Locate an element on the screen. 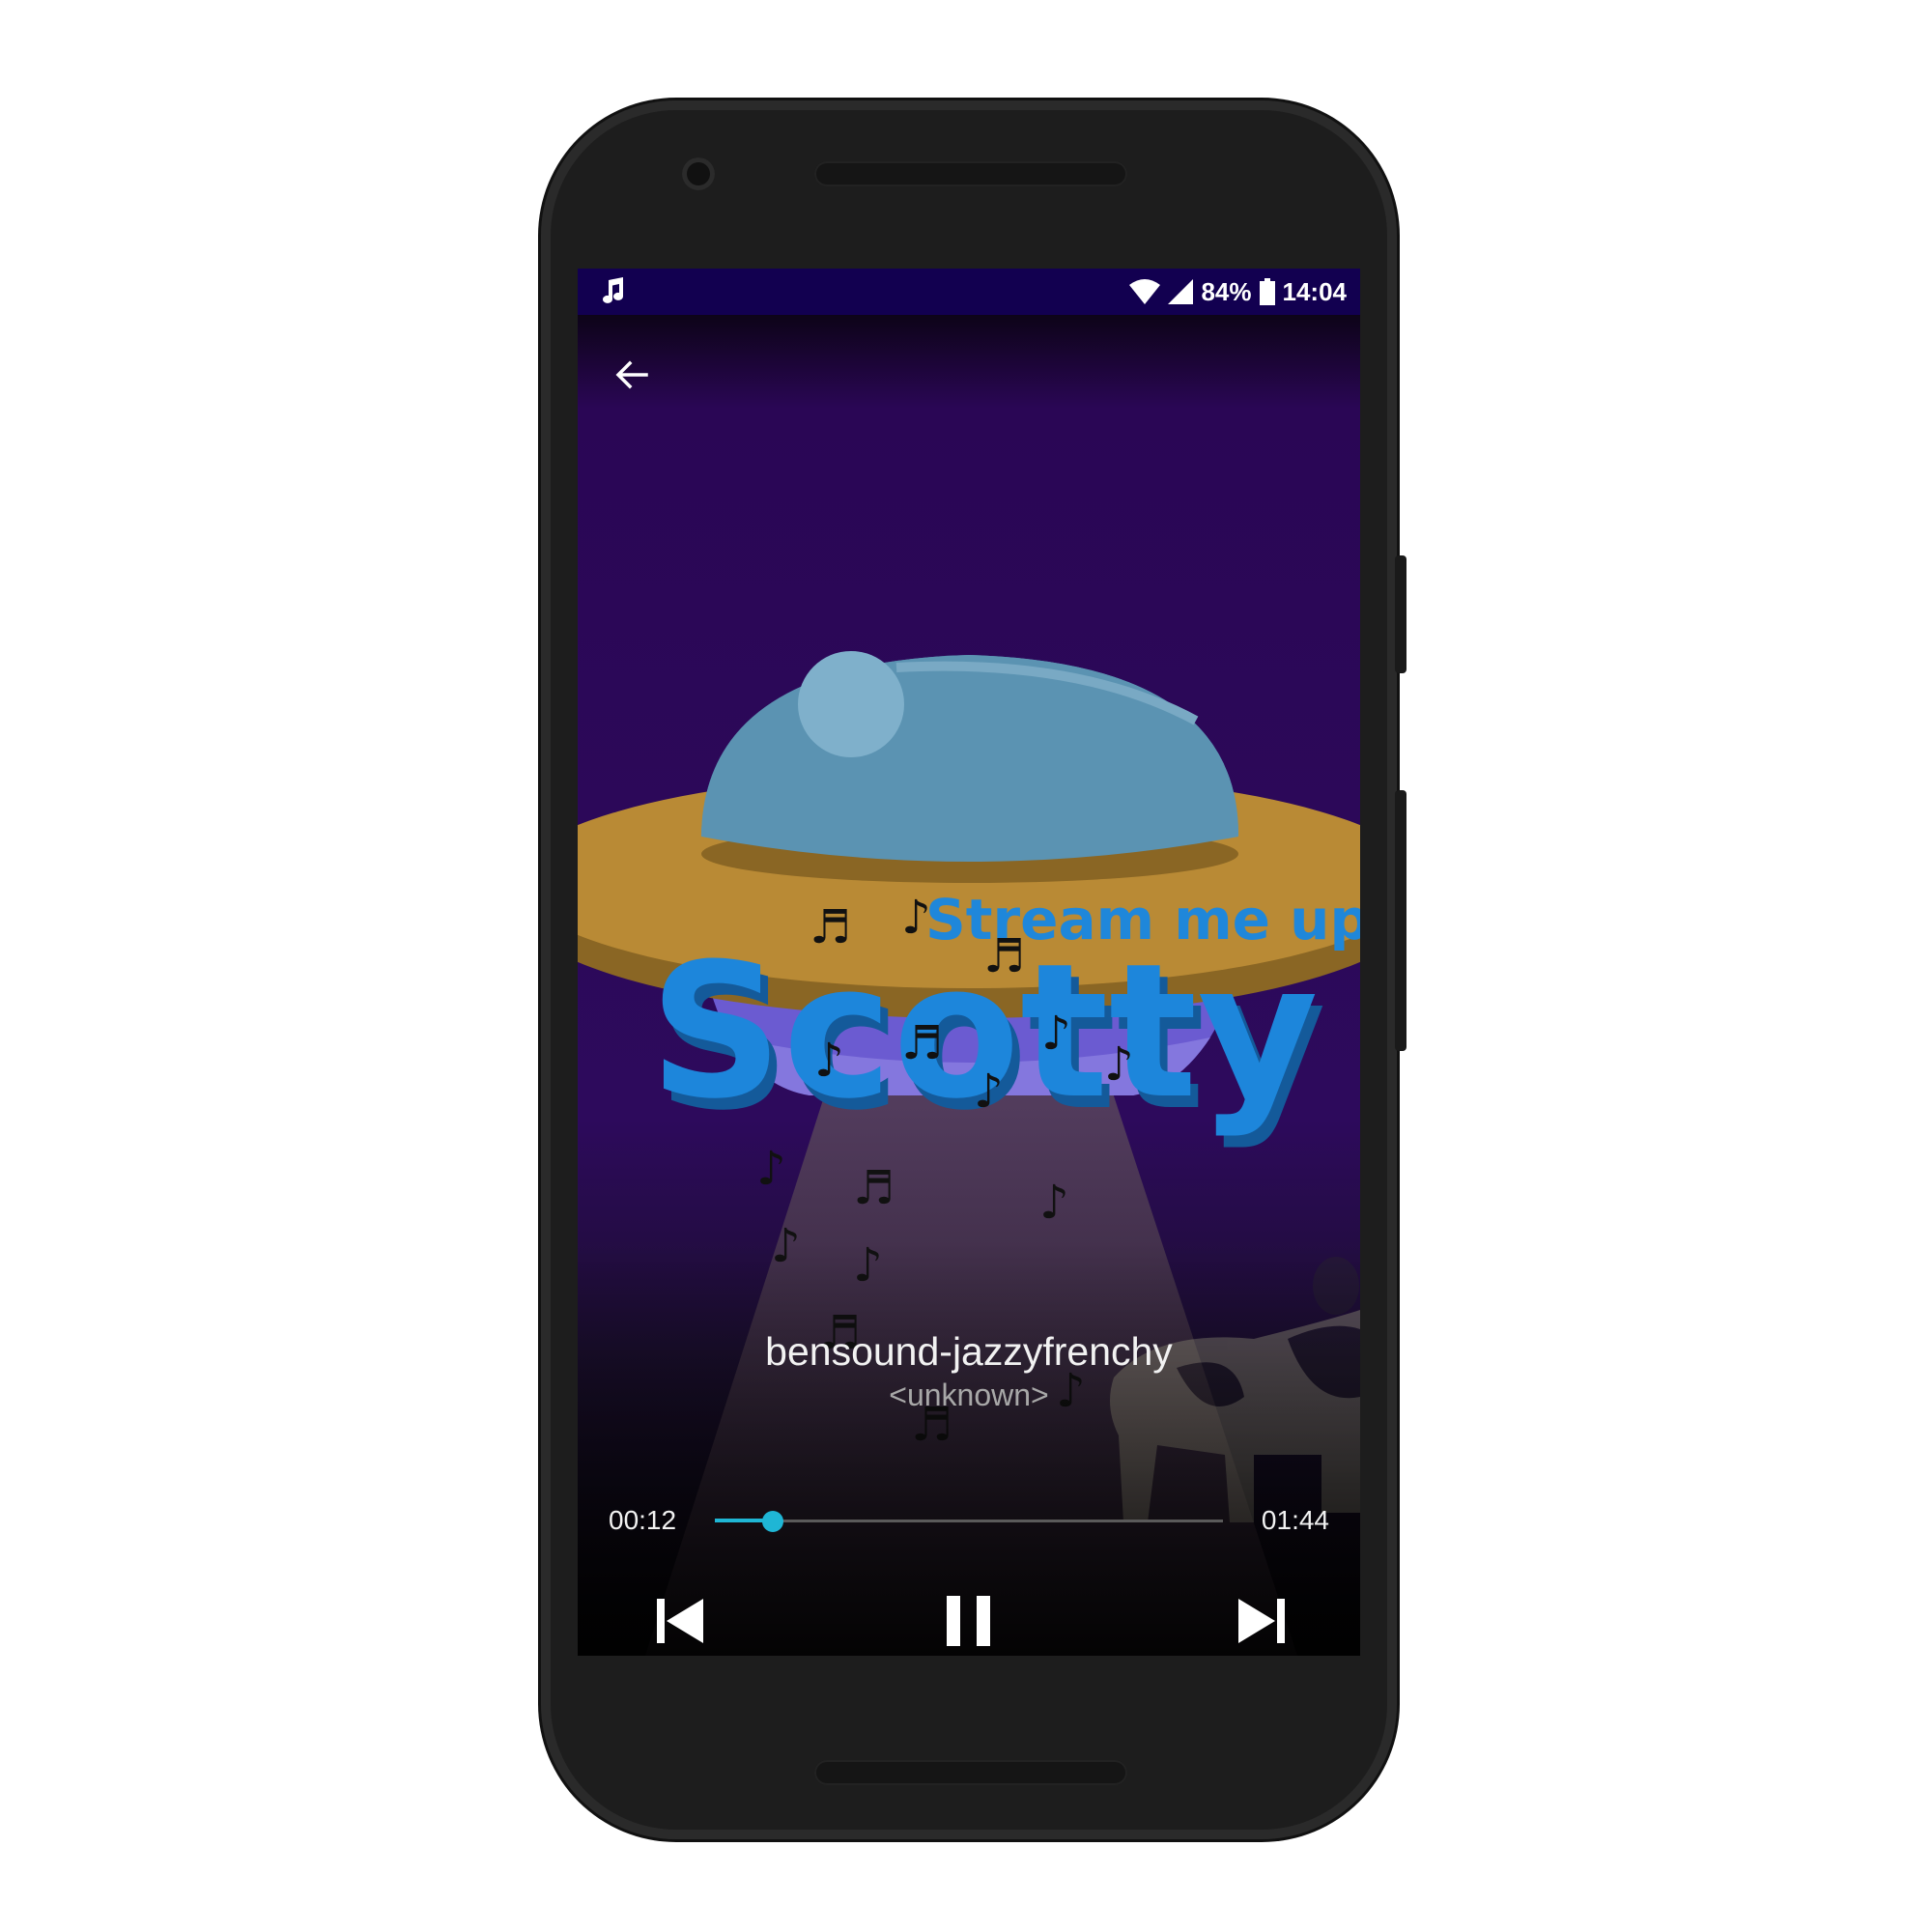 Image resolution: width=1932 pixels, height=1932 pixels. music-note-icon is located at coordinates (613, 290).